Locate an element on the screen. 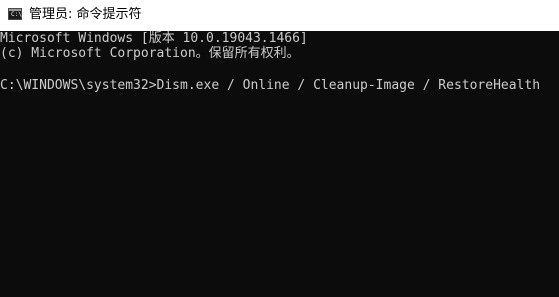  console-line-version: Microsoft Windows [版本 10.0.19043.1466] is located at coordinates (154, 38).